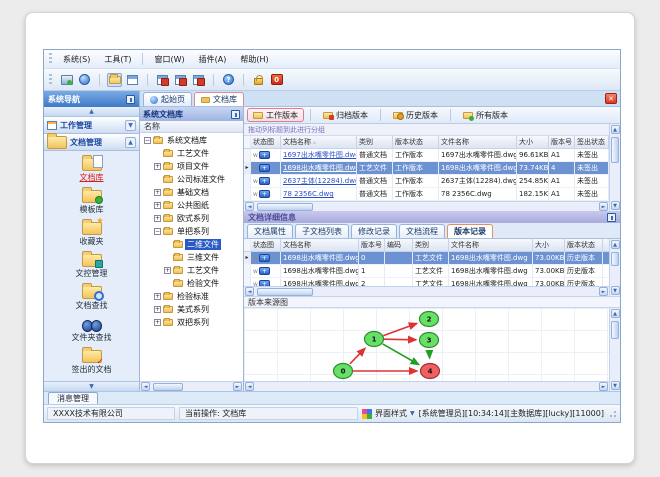  What do you see at coordinates (191, 309) in the screenshot?
I see `tree-node: + 美式系列` at bounding box center [191, 309].